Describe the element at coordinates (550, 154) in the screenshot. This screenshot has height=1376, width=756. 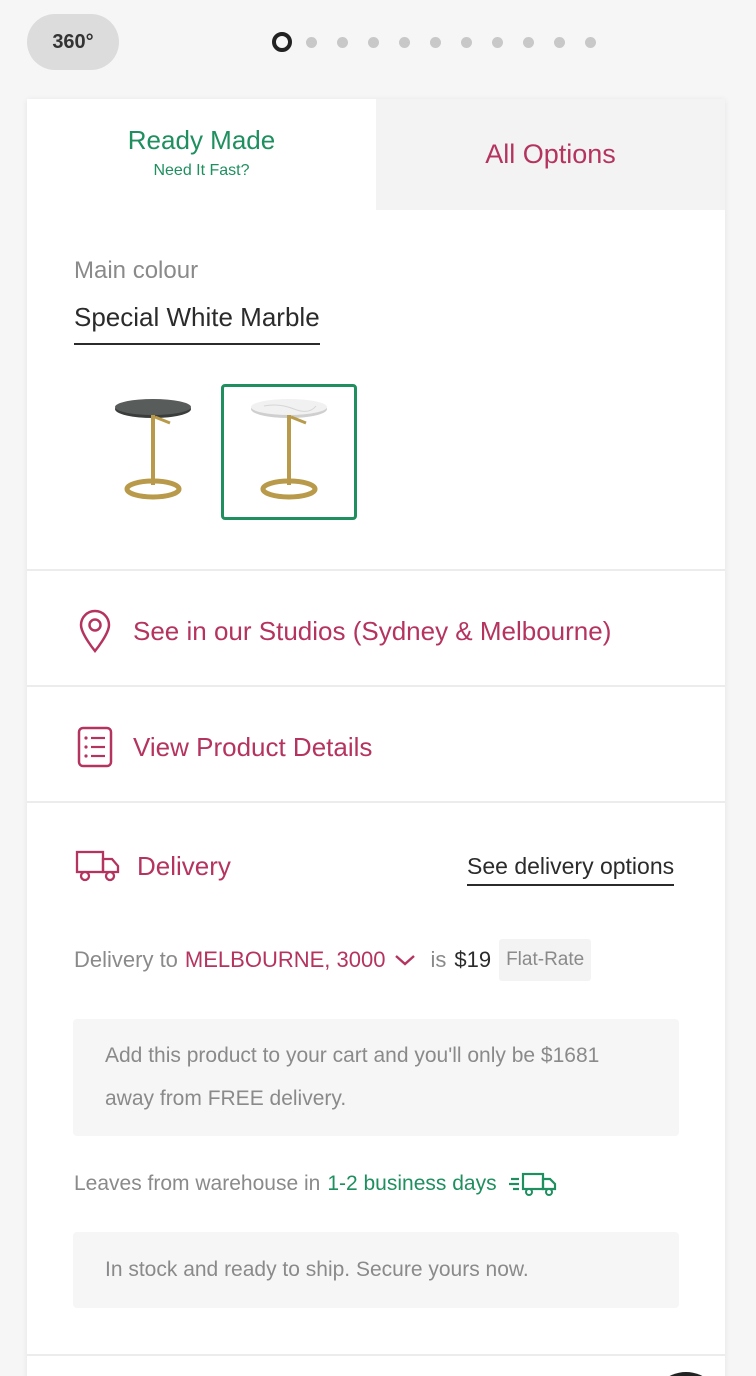
I see `tab-all-options: All Options` at that location.